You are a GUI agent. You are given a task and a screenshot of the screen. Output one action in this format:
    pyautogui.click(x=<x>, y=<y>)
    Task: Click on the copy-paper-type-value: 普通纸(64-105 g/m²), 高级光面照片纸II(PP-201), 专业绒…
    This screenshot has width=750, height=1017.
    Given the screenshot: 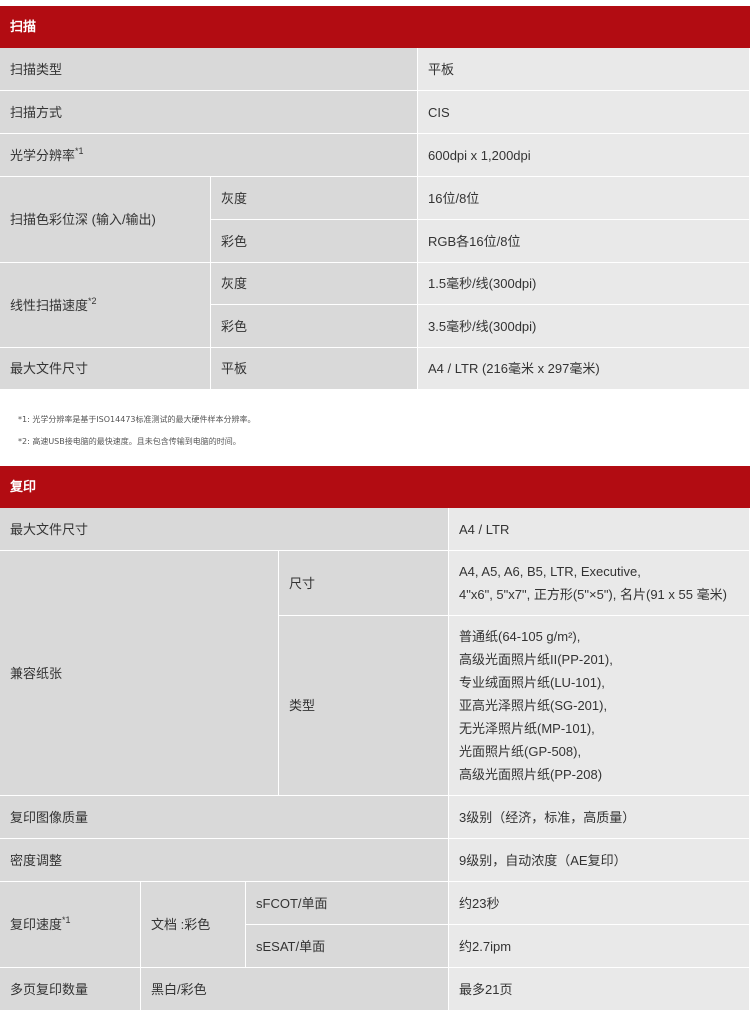 What is the action you would take?
    pyautogui.click(x=599, y=706)
    